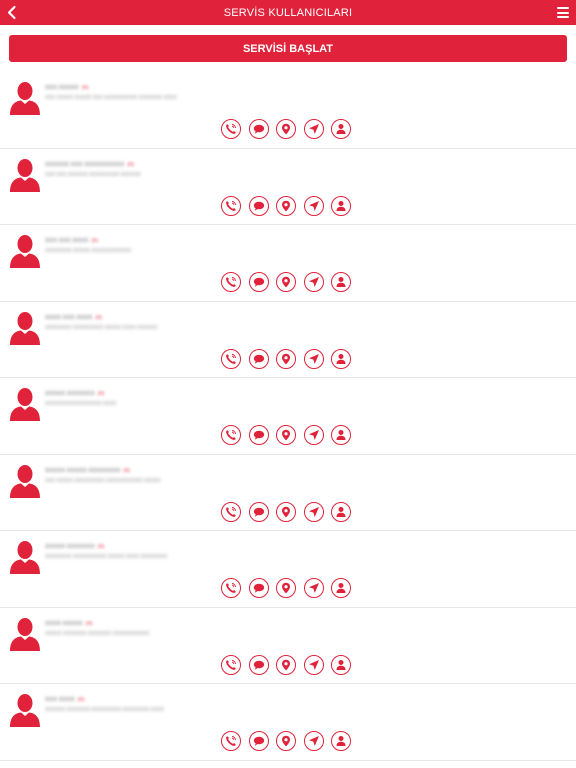  What do you see at coordinates (85, 164) in the screenshot?
I see `user-name: XXXXXX XXX XXXXXXXXXX` at bounding box center [85, 164].